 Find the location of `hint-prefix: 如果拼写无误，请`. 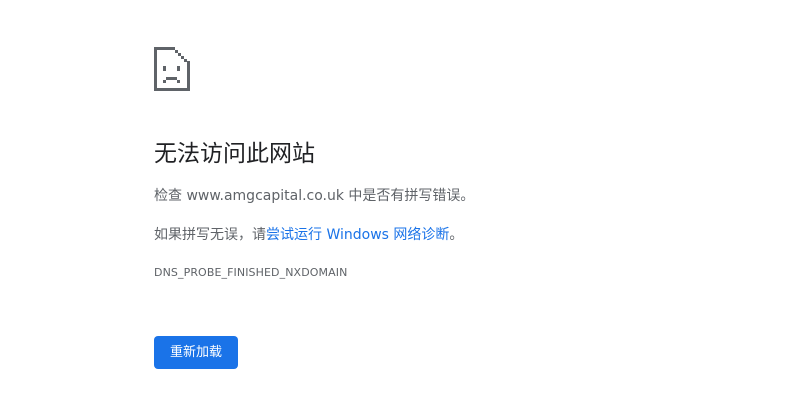

hint-prefix: 如果拼写无误，请 is located at coordinates (210, 235).